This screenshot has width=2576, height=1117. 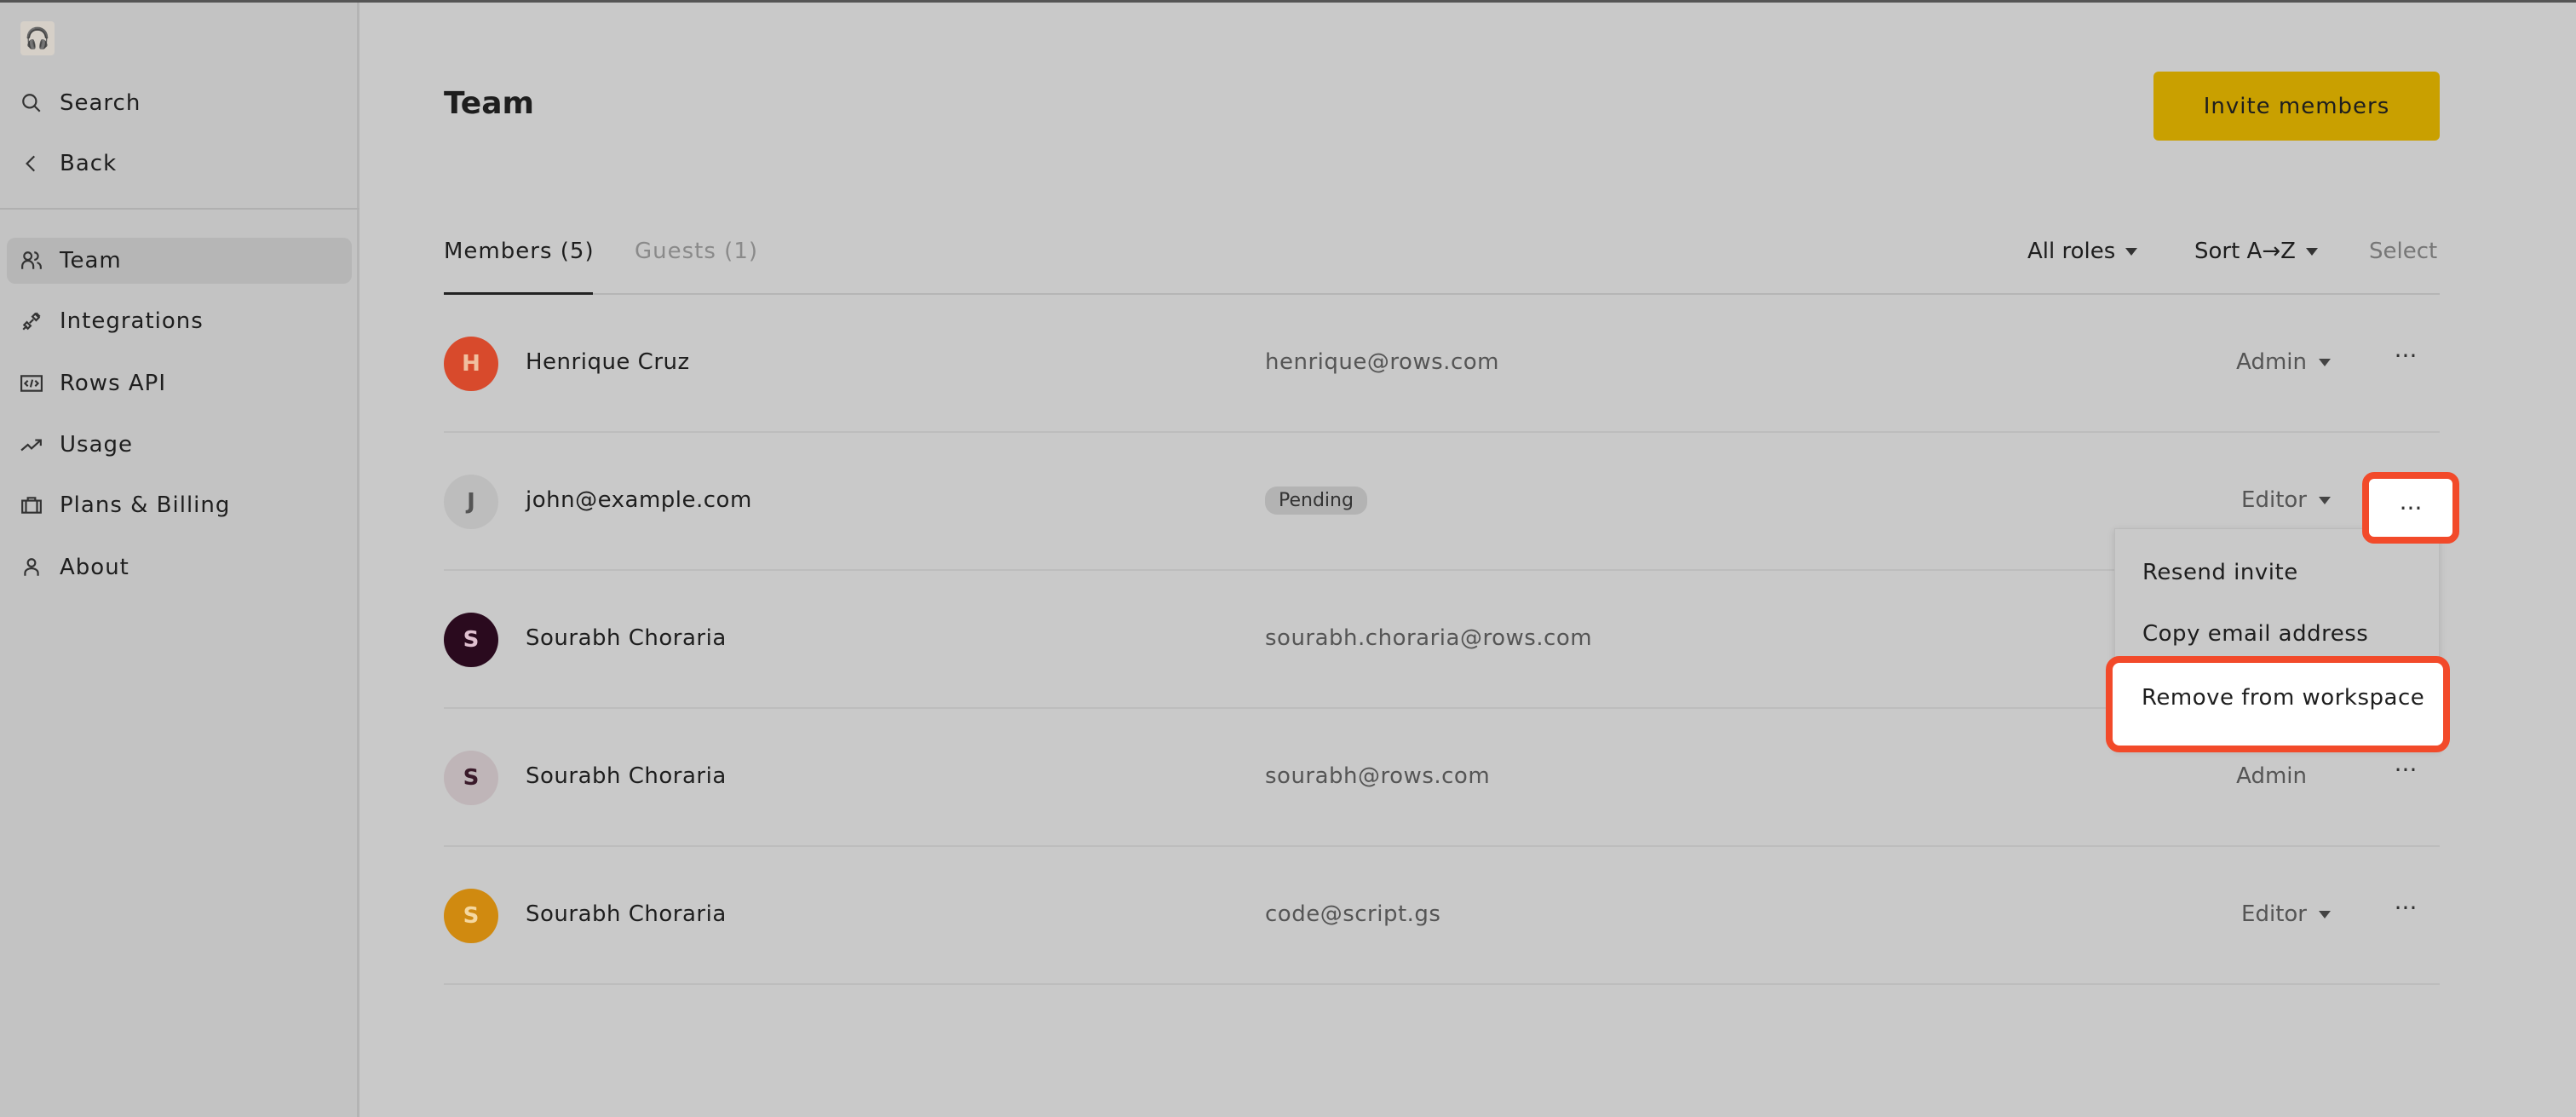 What do you see at coordinates (33, 103) in the screenshot?
I see `search-icon` at bounding box center [33, 103].